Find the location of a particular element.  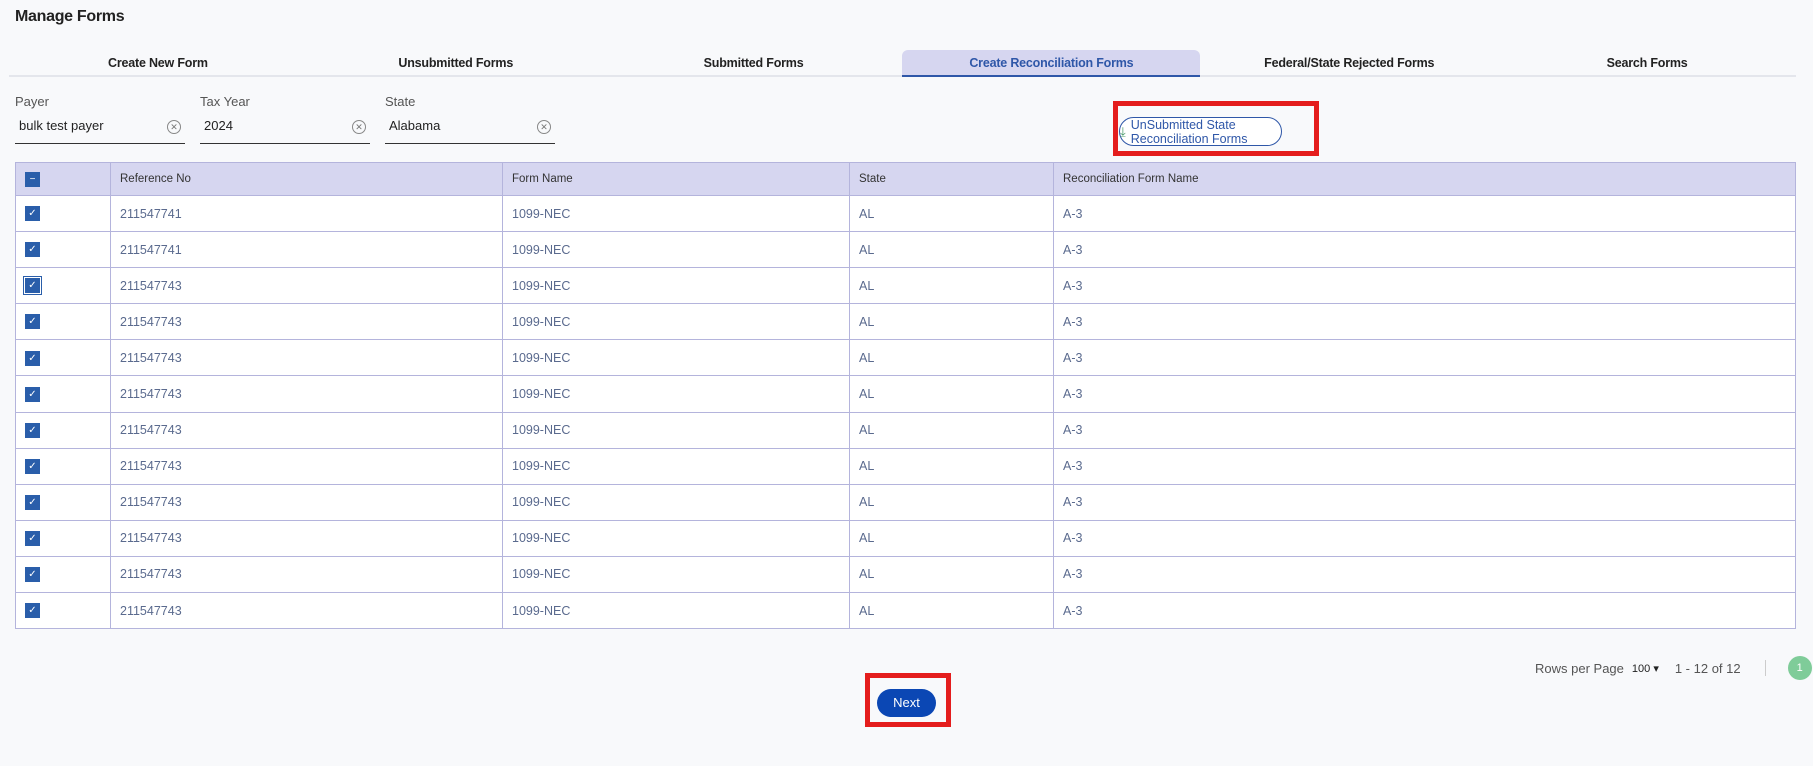

header-reference-no: Reference No is located at coordinates (306, 179).